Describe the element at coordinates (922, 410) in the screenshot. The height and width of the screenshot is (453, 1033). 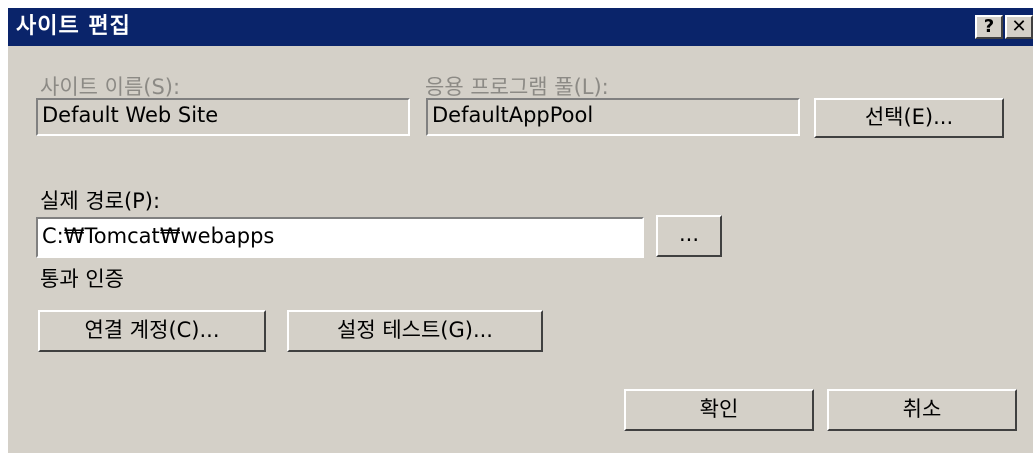
I see `cancel-button: 취소` at that location.